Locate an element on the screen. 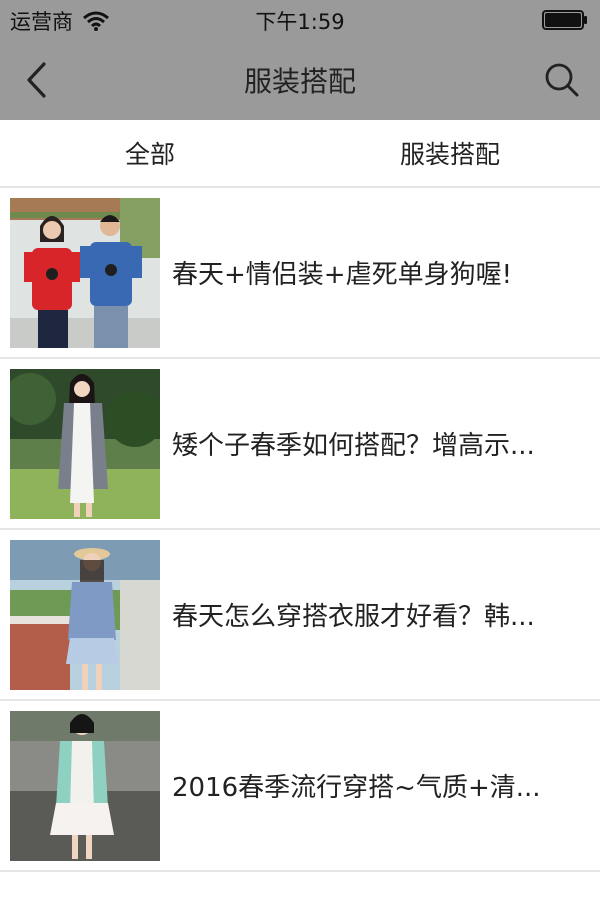 The width and height of the screenshot is (600, 900). status-time: 下午1:59 is located at coordinates (300, 22).